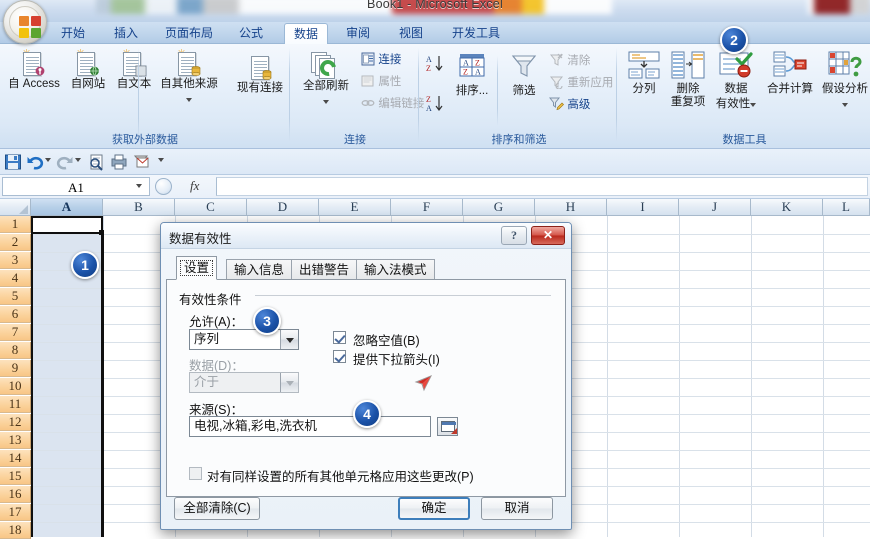 The image size is (870, 539). Describe the element at coordinates (189, 33) in the screenshot. I see `tab-page-layout: 页面布局` at that location.